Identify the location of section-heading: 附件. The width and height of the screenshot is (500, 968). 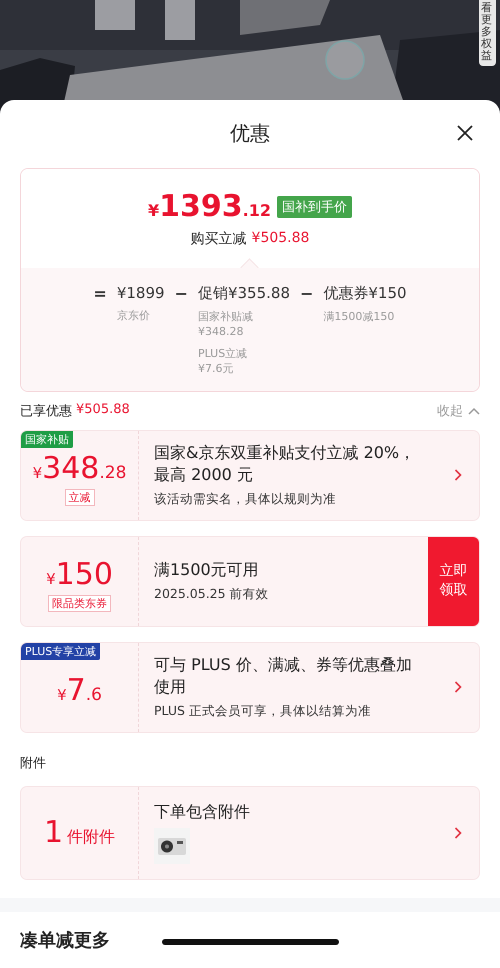
(33, 763).